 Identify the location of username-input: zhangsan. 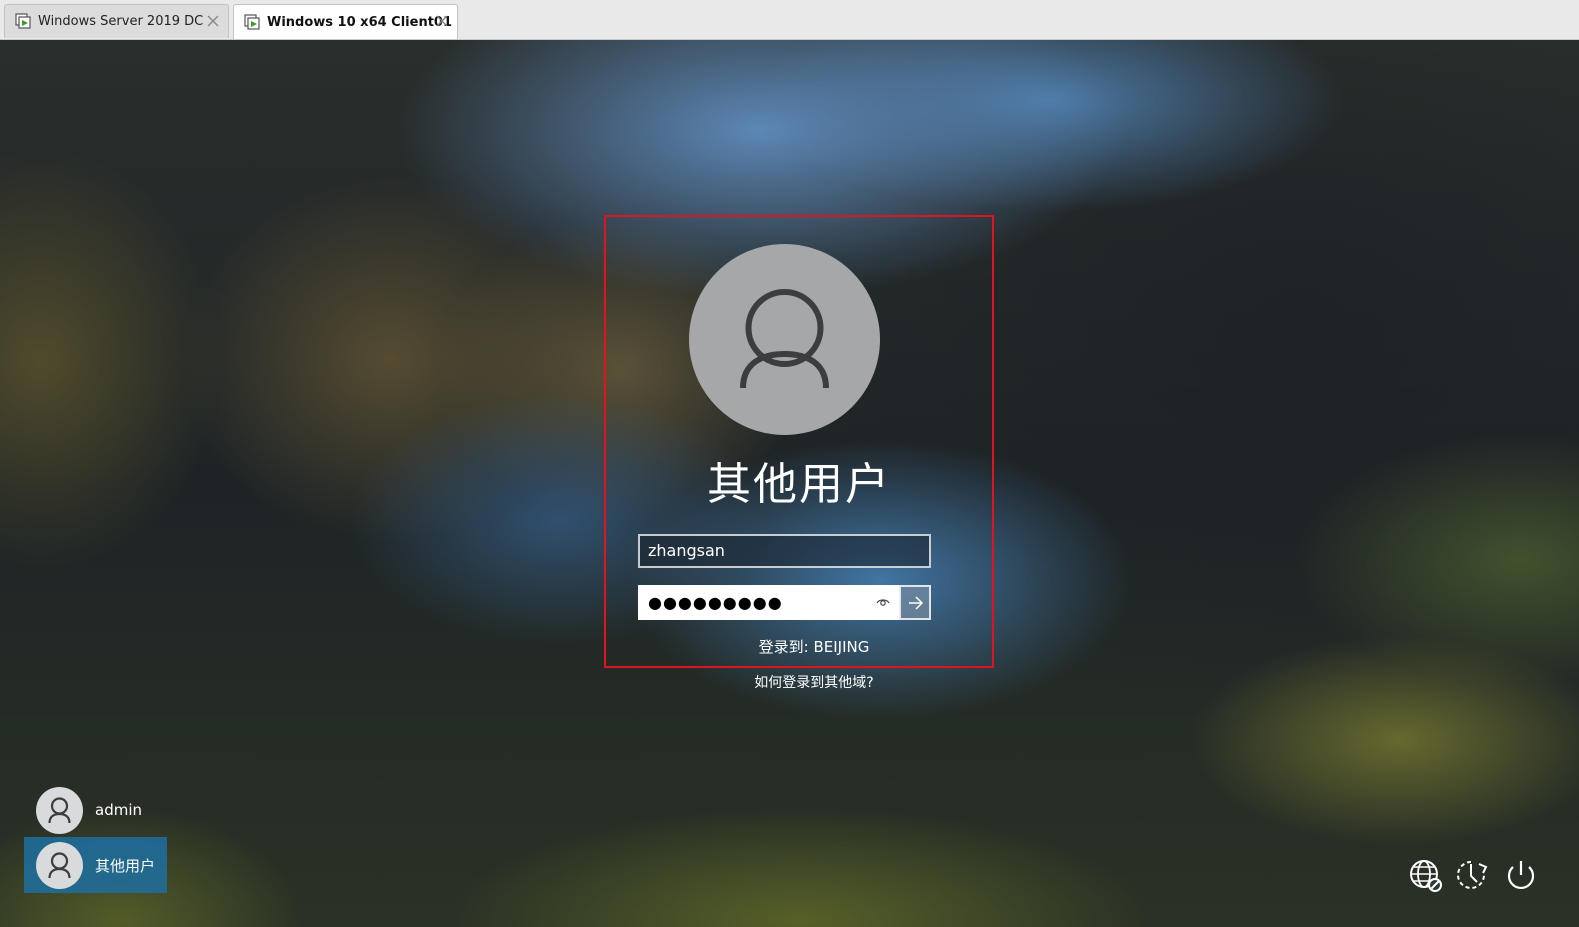
(784, 551).